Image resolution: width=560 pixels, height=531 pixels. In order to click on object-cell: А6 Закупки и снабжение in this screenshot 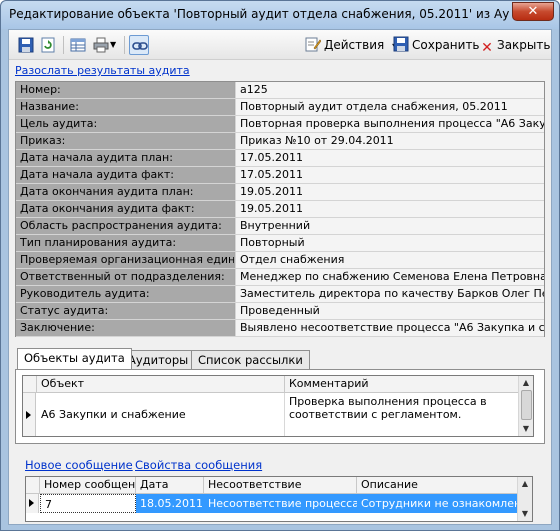, I will do `click(161, 414)`.